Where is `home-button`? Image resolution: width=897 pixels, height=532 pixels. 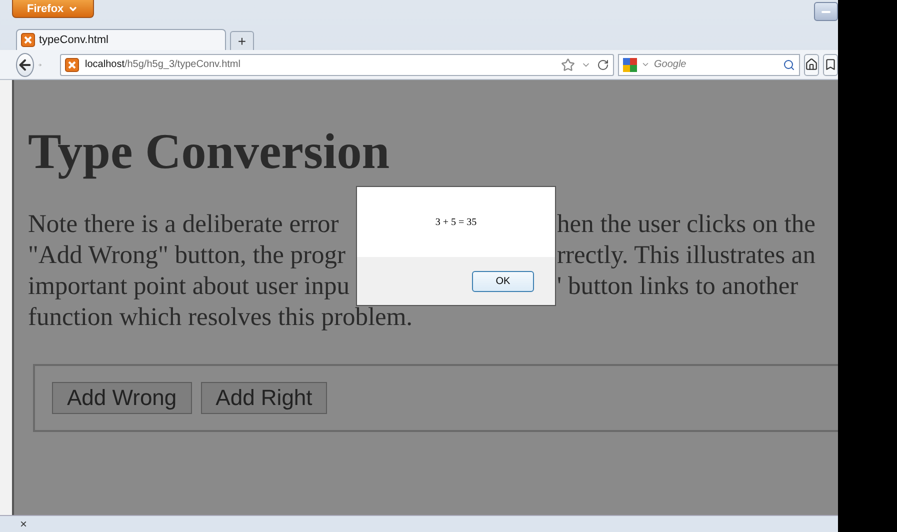 home-button is located at coordinates (811, 65).